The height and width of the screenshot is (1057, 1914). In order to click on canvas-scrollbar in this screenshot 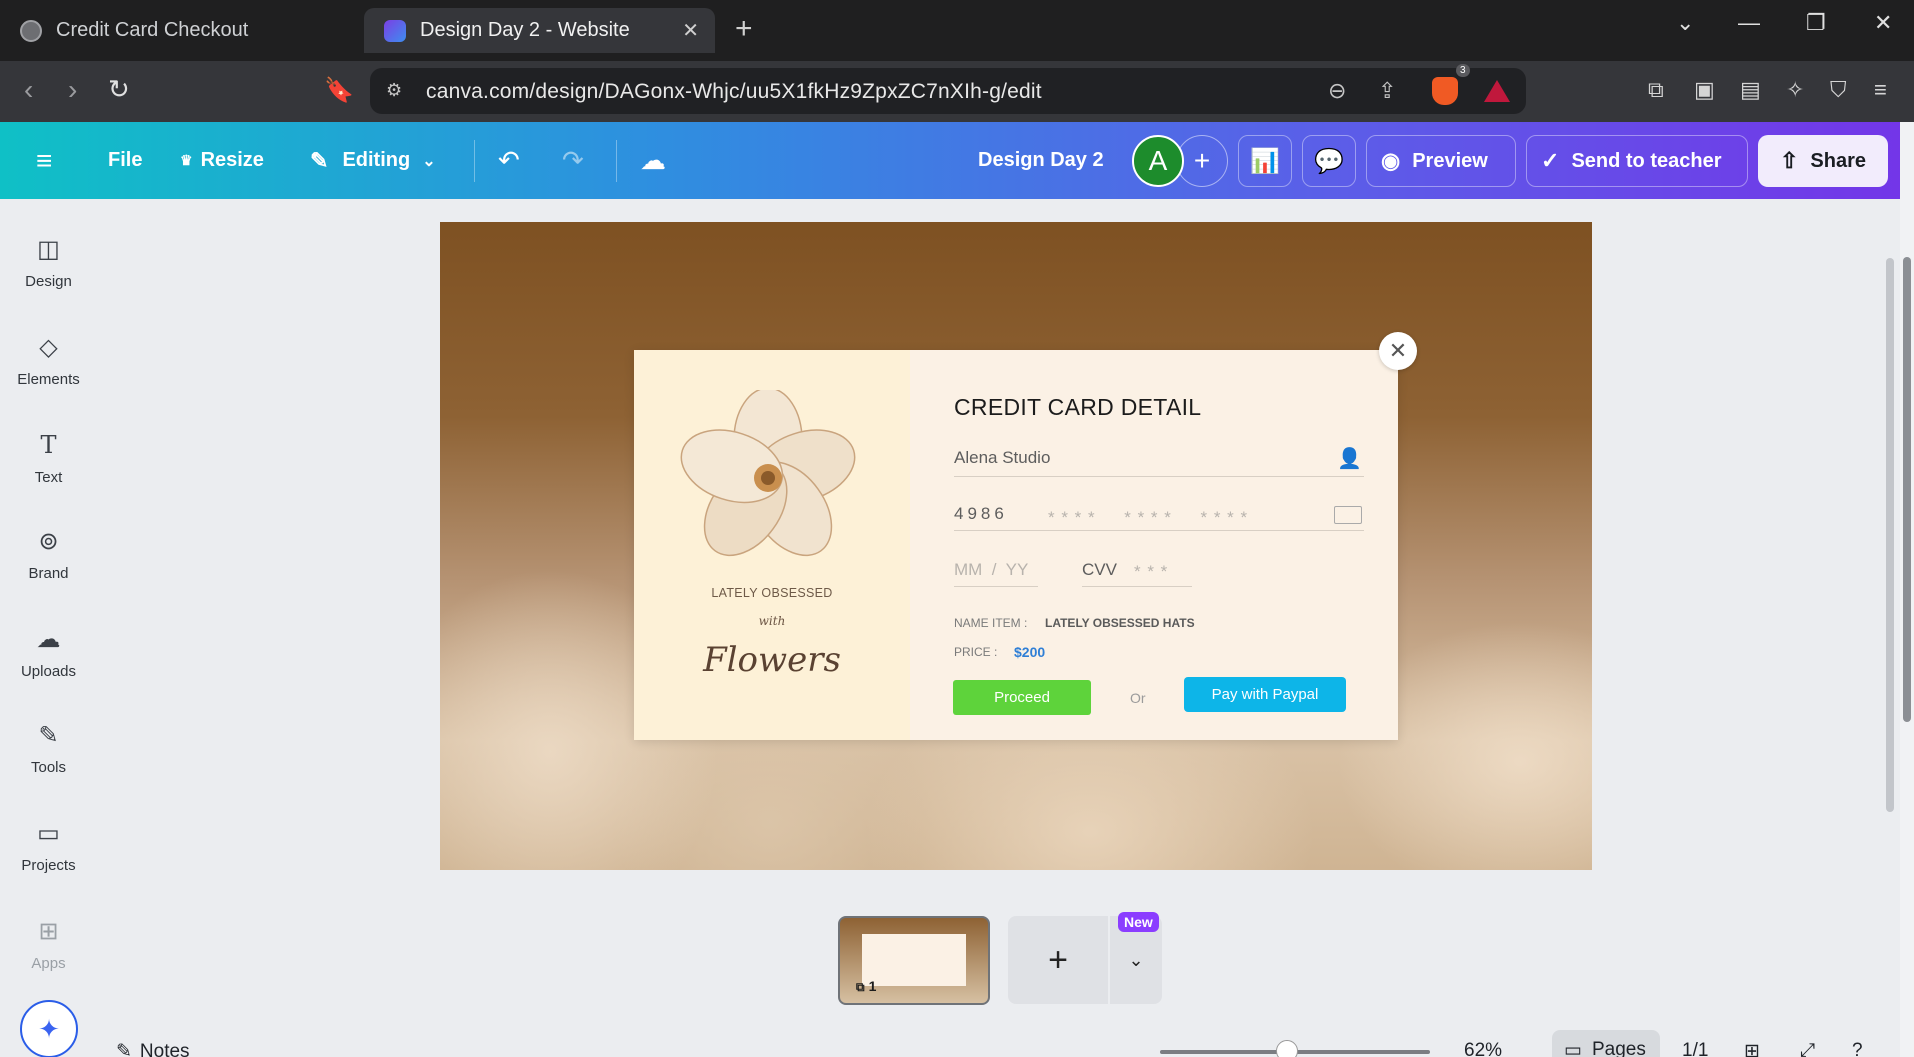, I will do `click(1890, 535)`.